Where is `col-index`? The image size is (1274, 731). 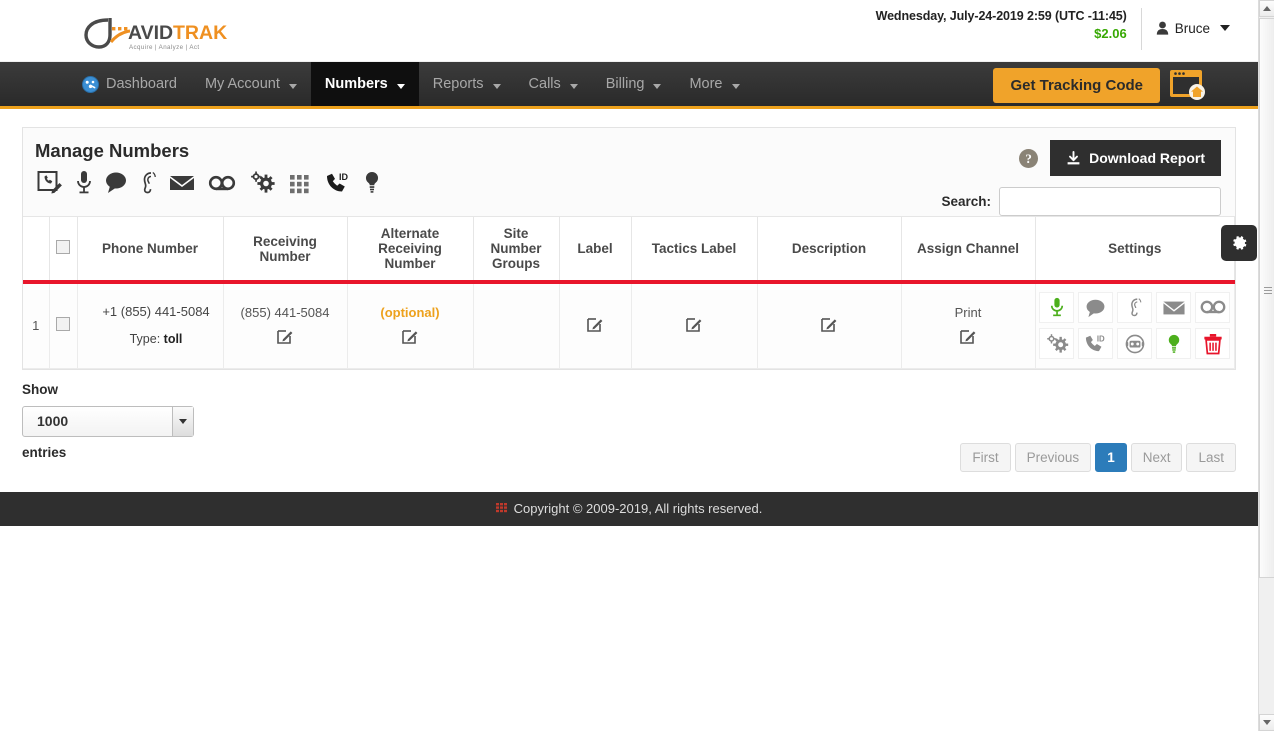
col-index is located at coordinates (36, 249).